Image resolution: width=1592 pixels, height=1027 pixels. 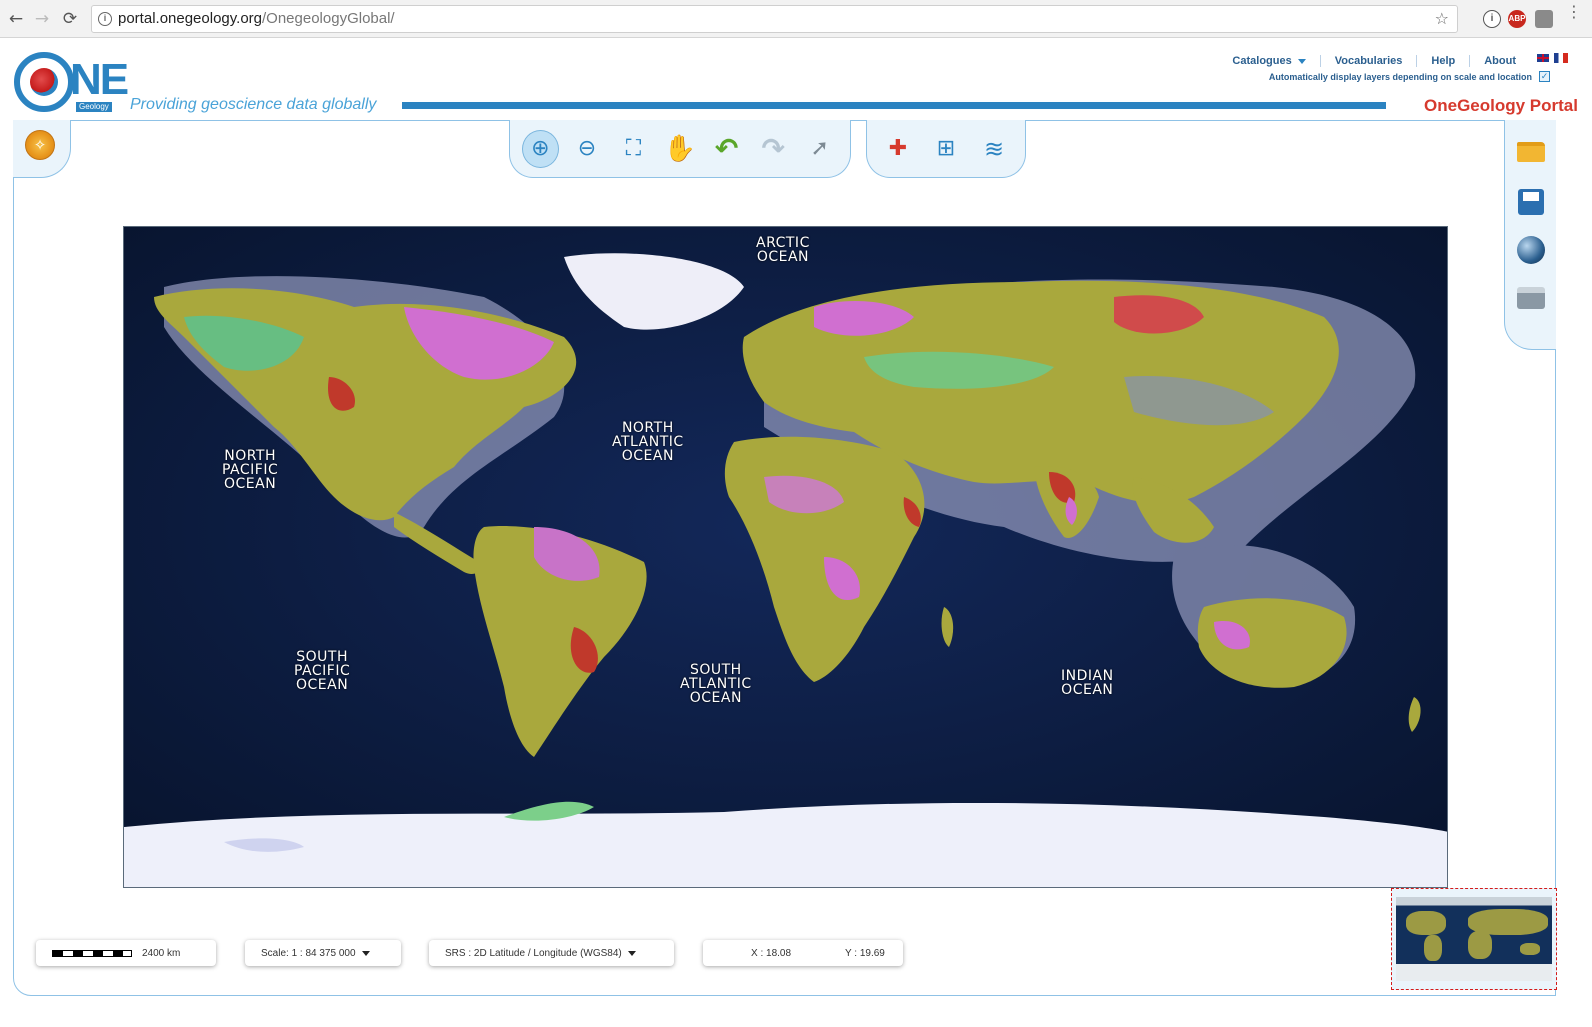 I want to click on add-wms-layer-icon: ⊞, so click(x=946, y=148).